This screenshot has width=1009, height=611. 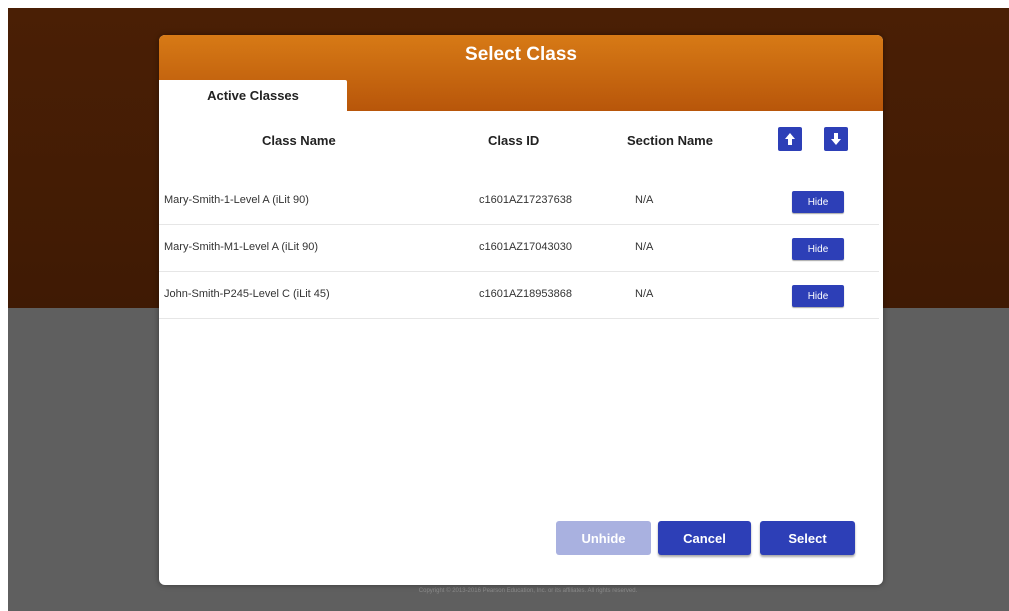 I want to click on class-name-cell: John-Smith-P245-Level C (iLit 45), so click(x=247, y=294).